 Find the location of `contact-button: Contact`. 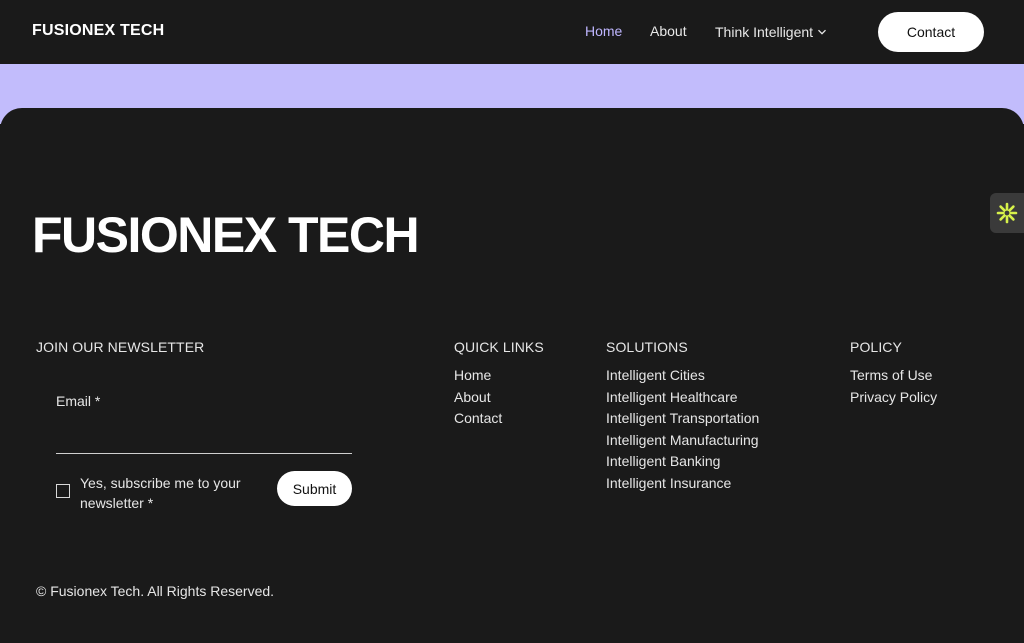

contact-button: Contact is located at coordinates (931, 32).